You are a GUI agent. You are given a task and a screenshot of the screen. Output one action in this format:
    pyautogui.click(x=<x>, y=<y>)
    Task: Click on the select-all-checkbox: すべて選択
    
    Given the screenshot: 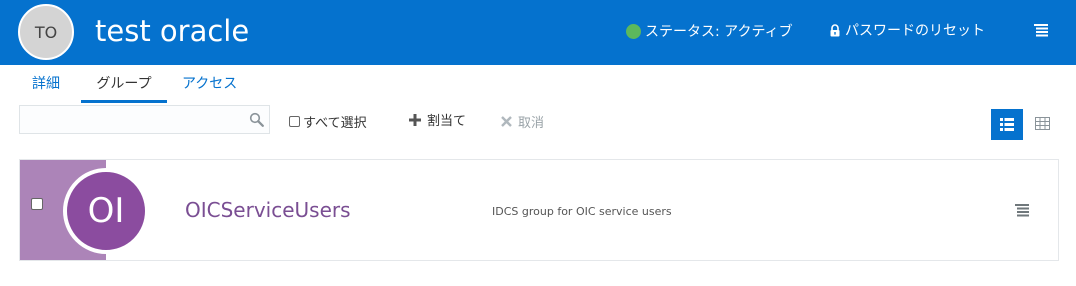 What is the action you would take?
    pyautogui.click(x=328, y=121)
    